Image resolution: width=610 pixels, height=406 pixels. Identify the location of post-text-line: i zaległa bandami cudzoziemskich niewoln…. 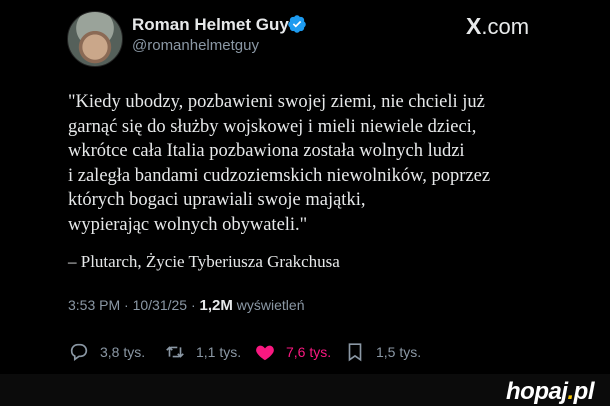
(279, 175).